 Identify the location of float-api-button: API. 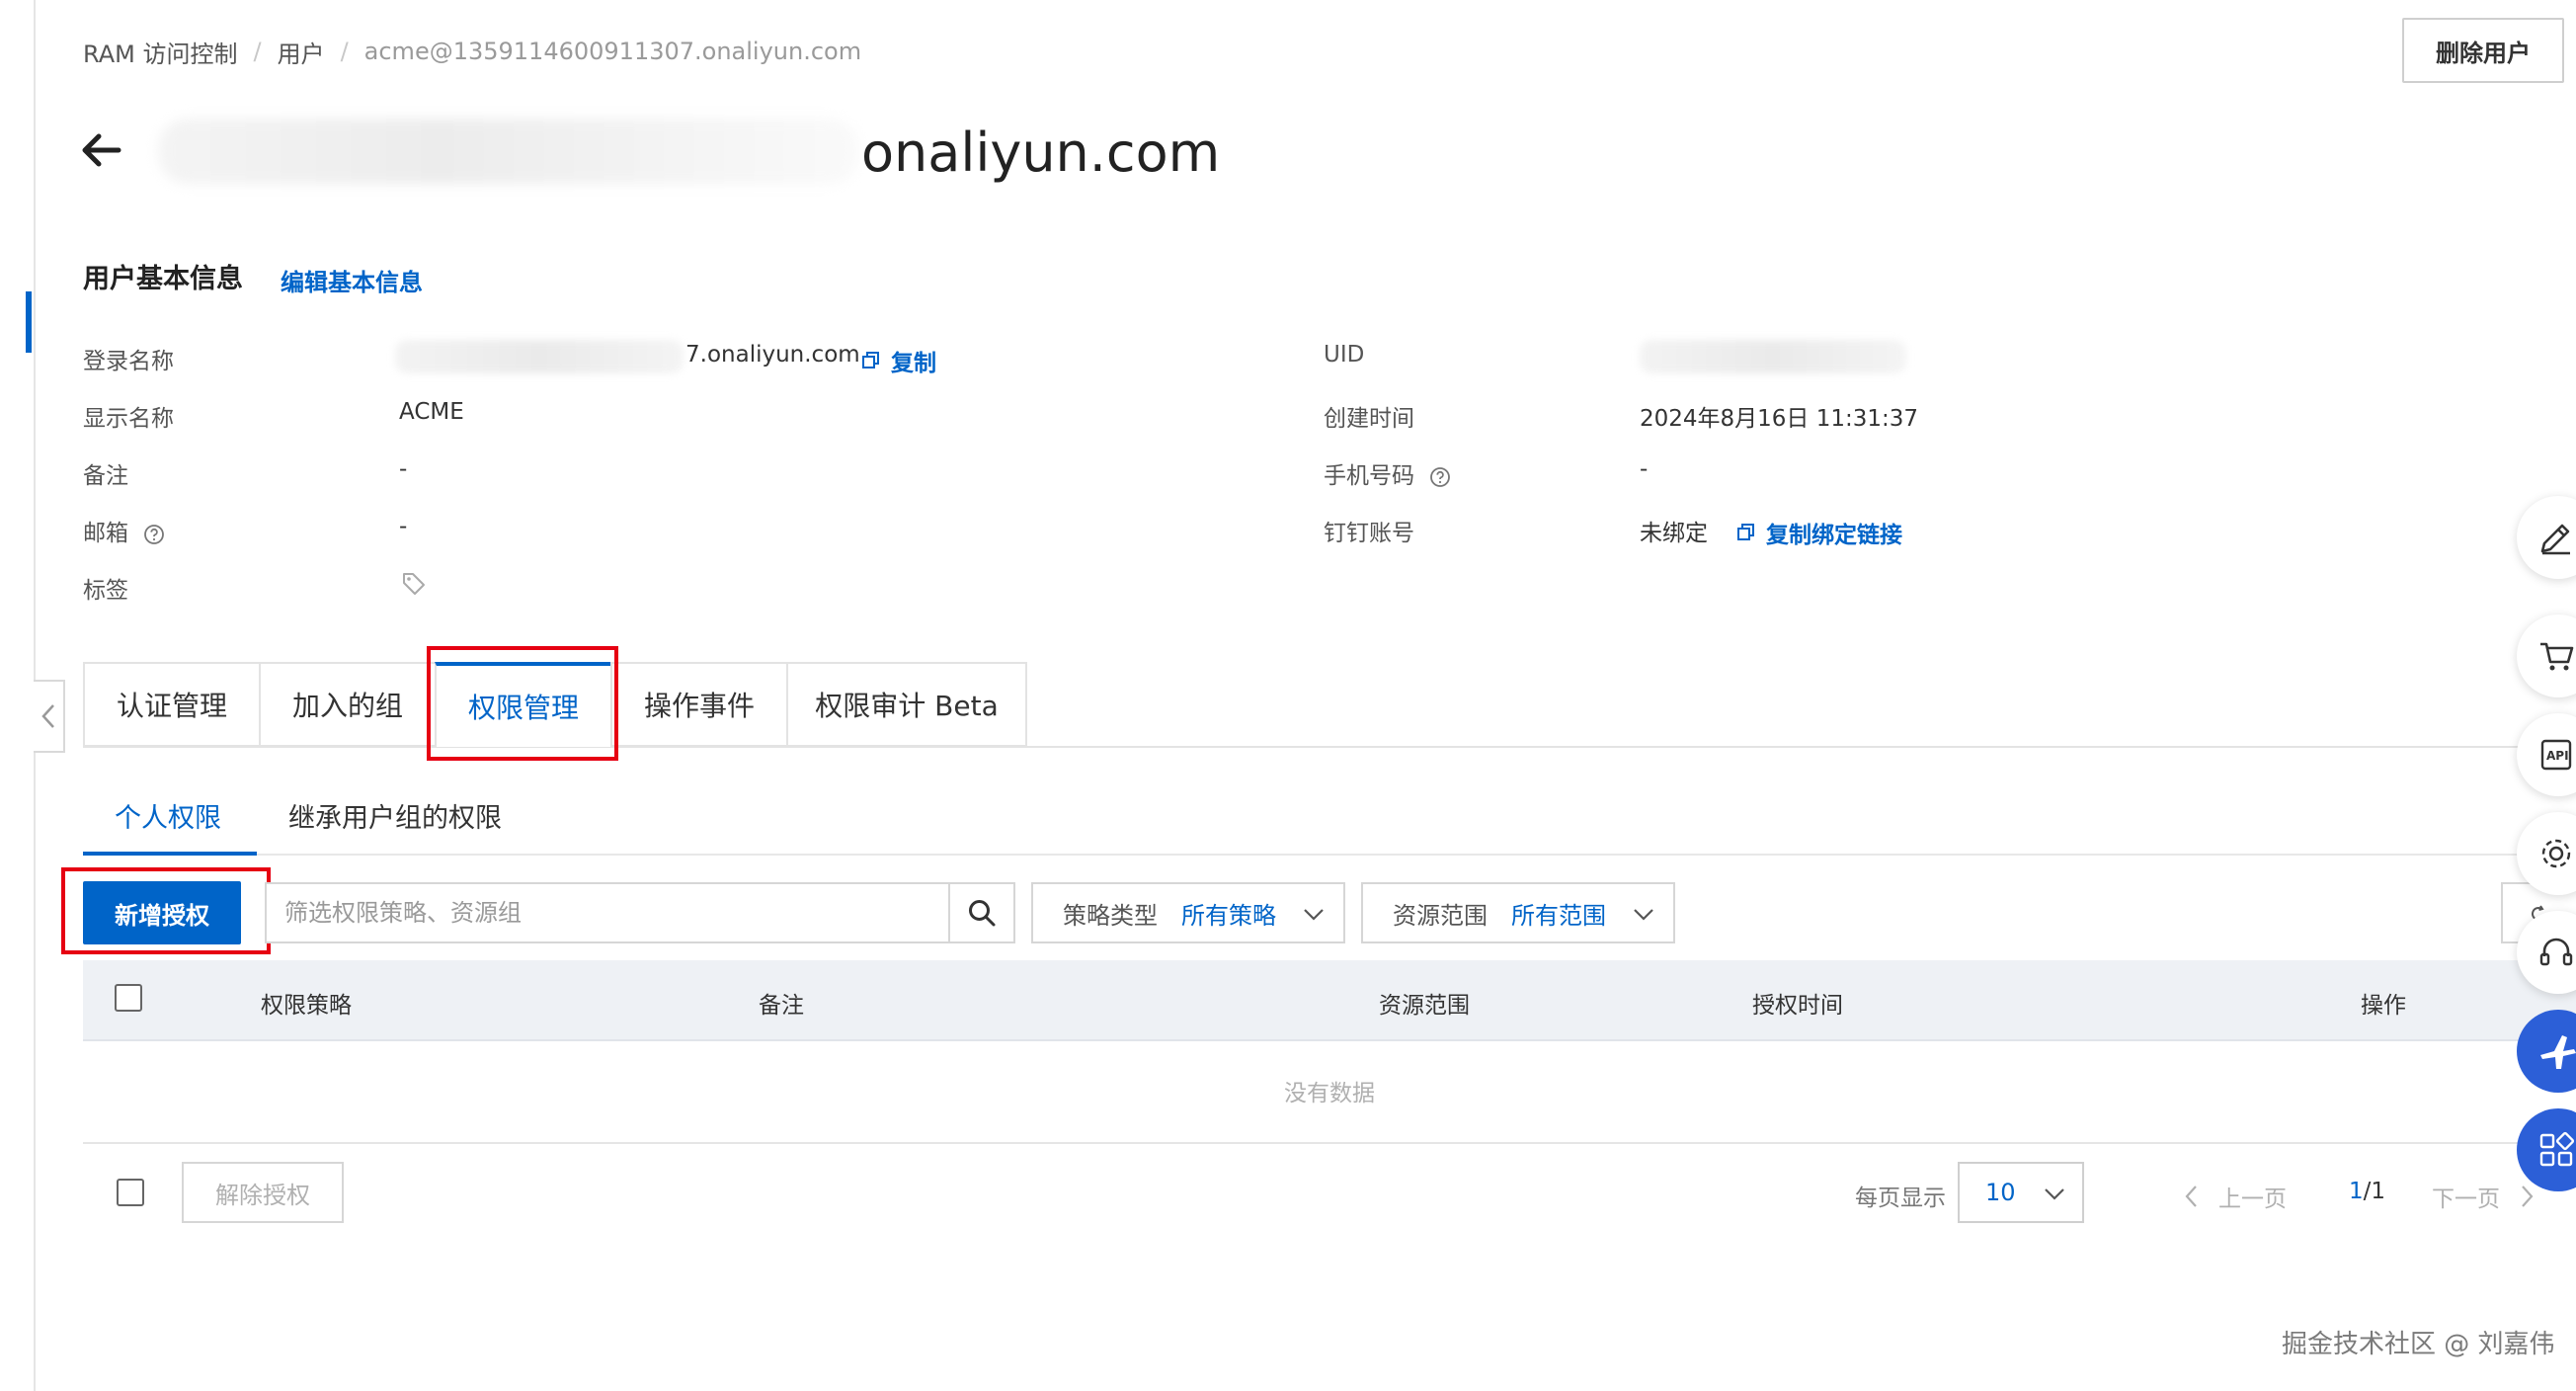
(2546, 754).